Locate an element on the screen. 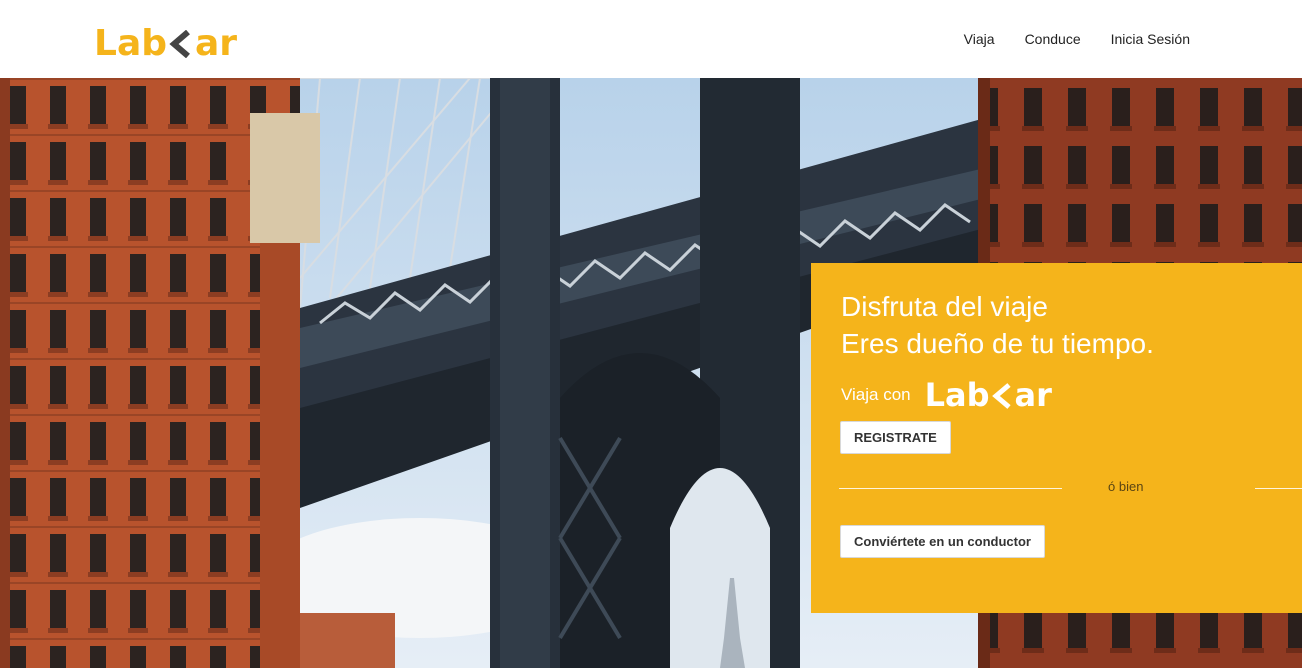  become-driver-button: Conviértete en un conductor is located at coordinates (942, 541).